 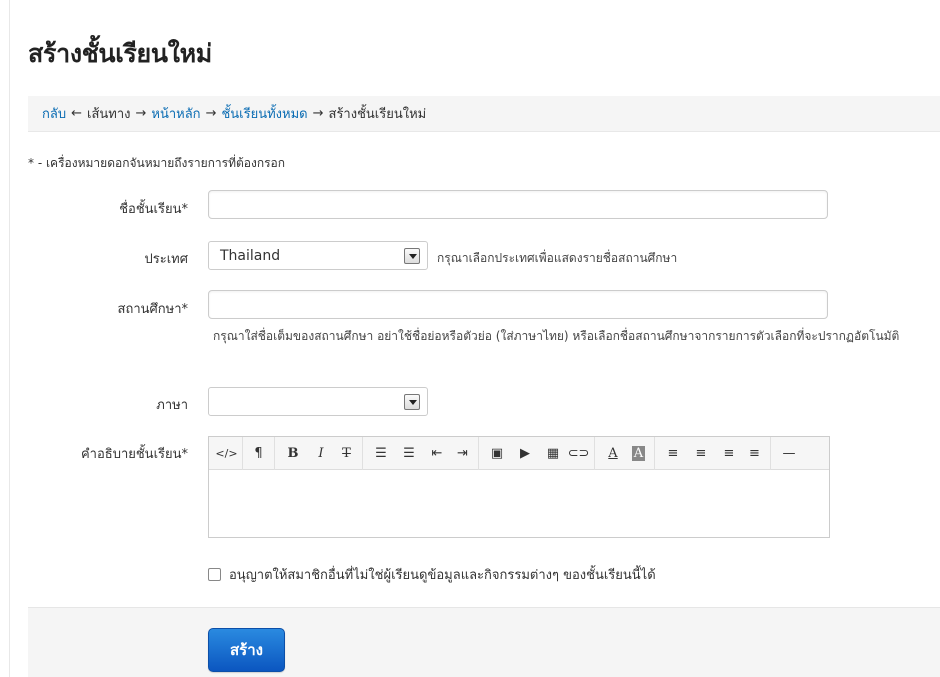 I want to click on country-select: Thailand, so click(x=318, y=255).